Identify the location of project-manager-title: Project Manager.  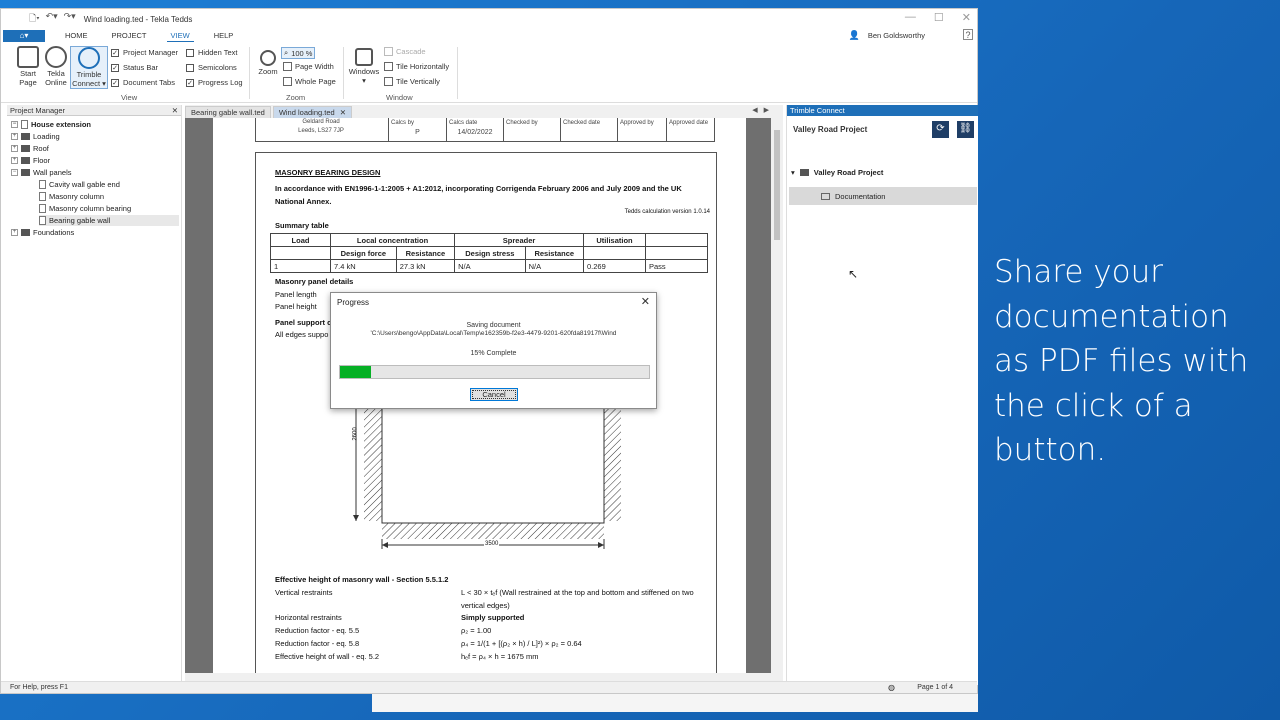
(38, 110).